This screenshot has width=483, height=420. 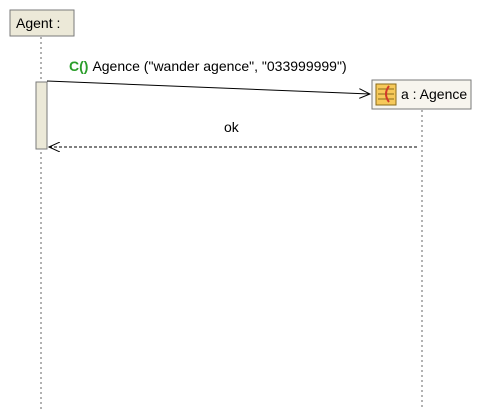 What do you see at coordinates (232, 127) in the screenshot?
I see `message-return-label: ok` at bounding box center [232, 127].